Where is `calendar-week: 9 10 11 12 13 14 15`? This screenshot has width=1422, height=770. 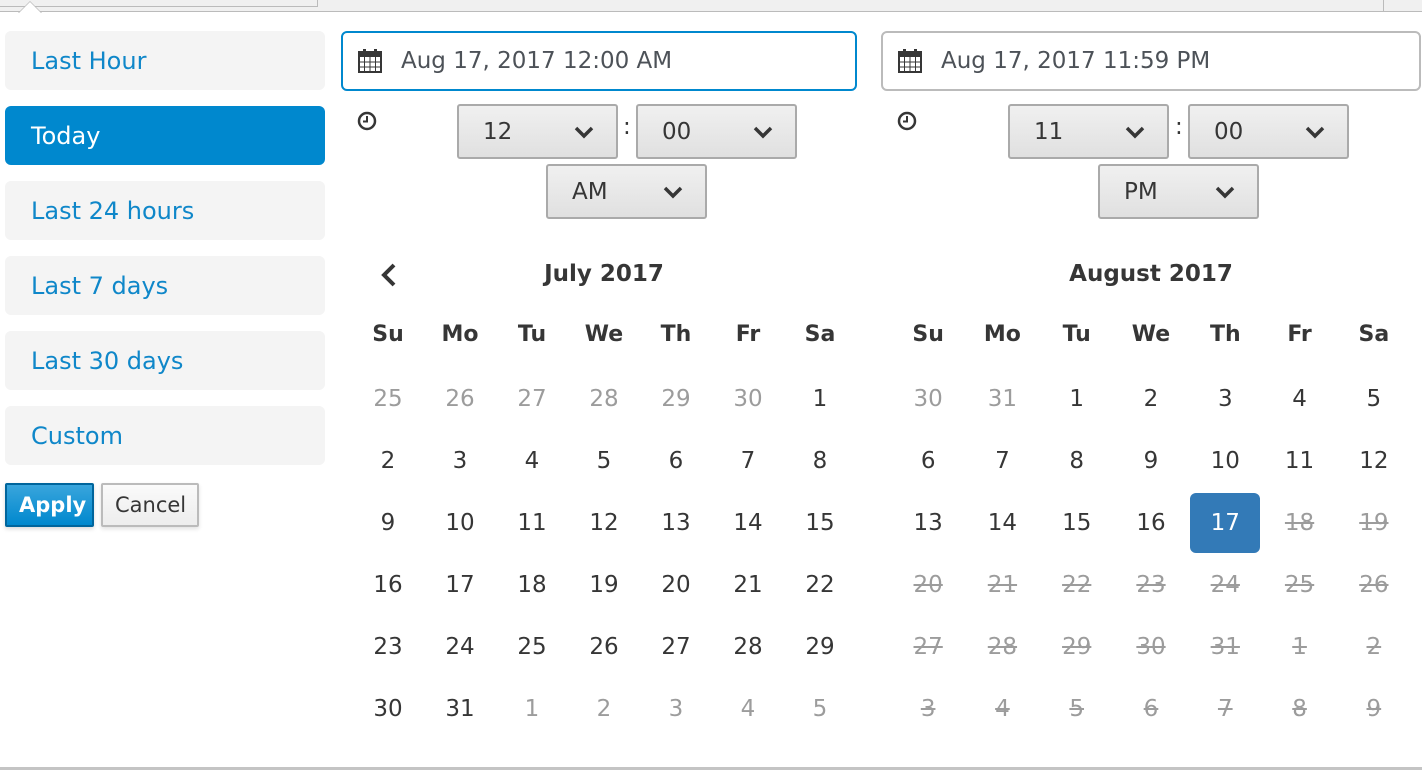
calendar-week: 9 10 11 12 13 14 15 is located at coordinates (604, 523).